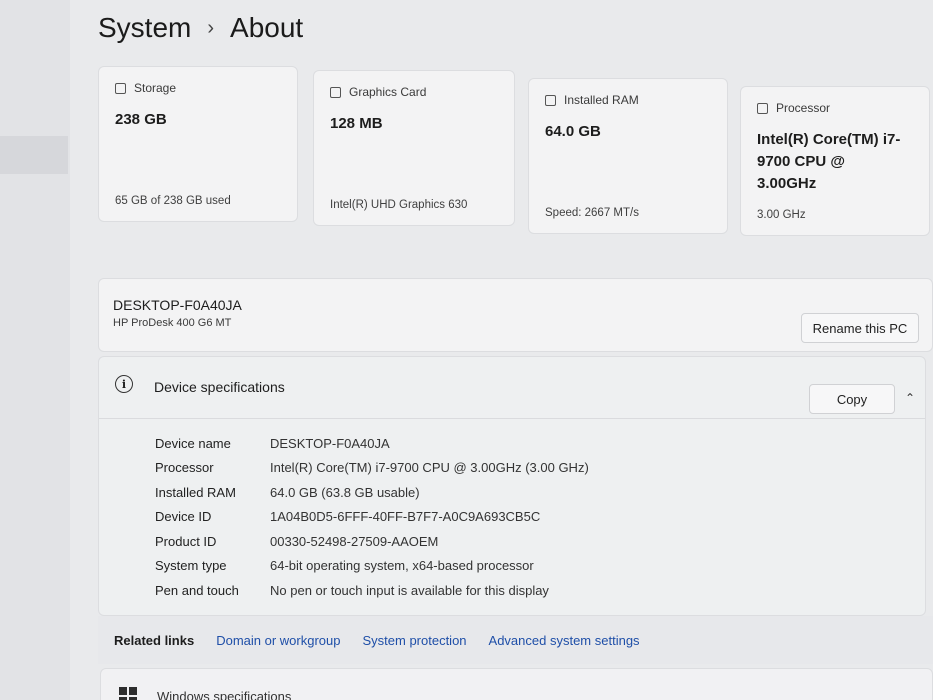 The height and width of the screenshot is (700, 933). Describe the element at coordinates (173, 201) in the screenshot. I see `card-sub: 65 GB of 238 GB used` at that location.